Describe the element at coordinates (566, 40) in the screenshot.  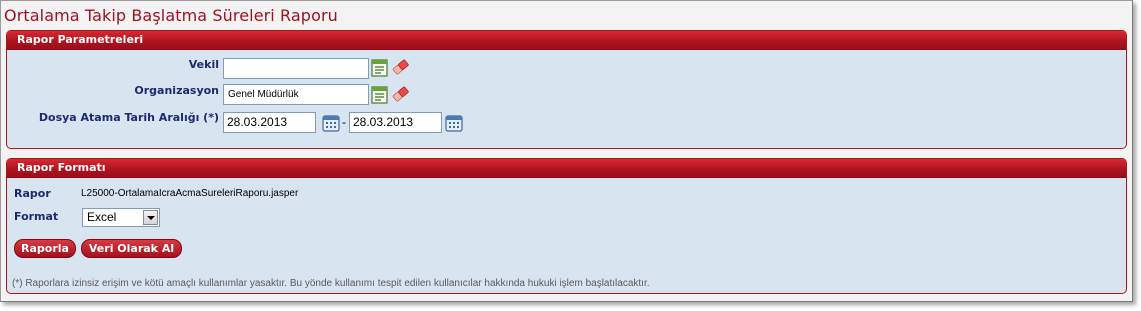
I see `params-panel-title: Rapor Parametreleri` at that location.